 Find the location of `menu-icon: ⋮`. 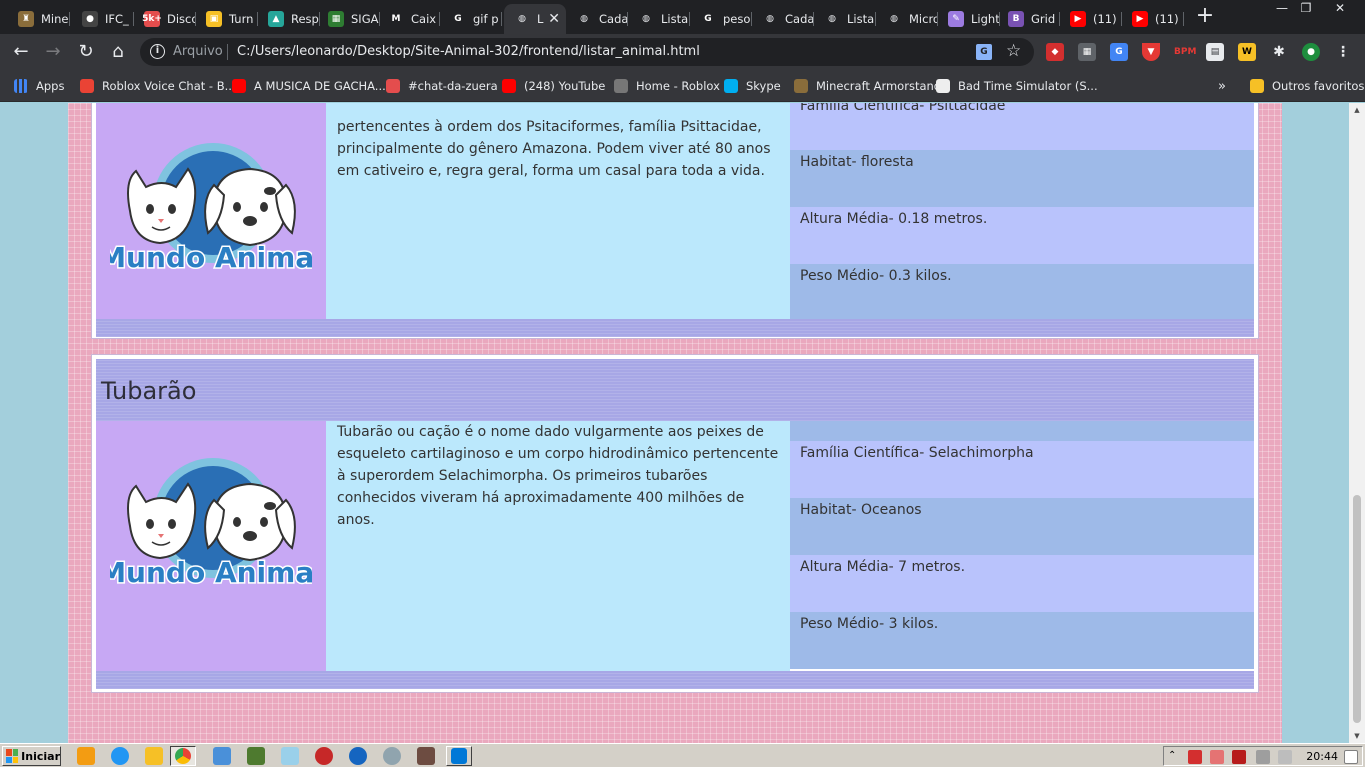

menu-icon: ⋮ is located at coordinates (1343, 52).